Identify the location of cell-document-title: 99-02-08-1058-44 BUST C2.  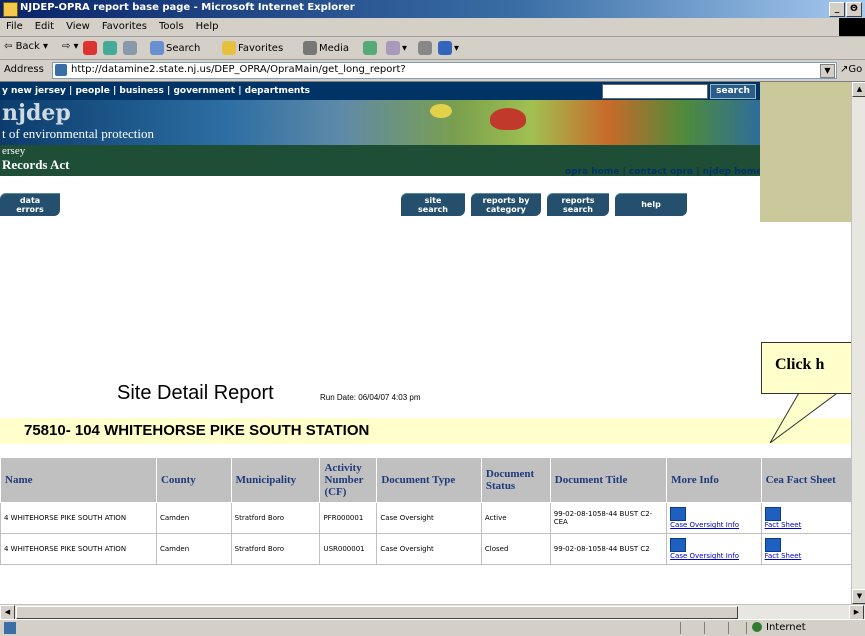
(608, 549).